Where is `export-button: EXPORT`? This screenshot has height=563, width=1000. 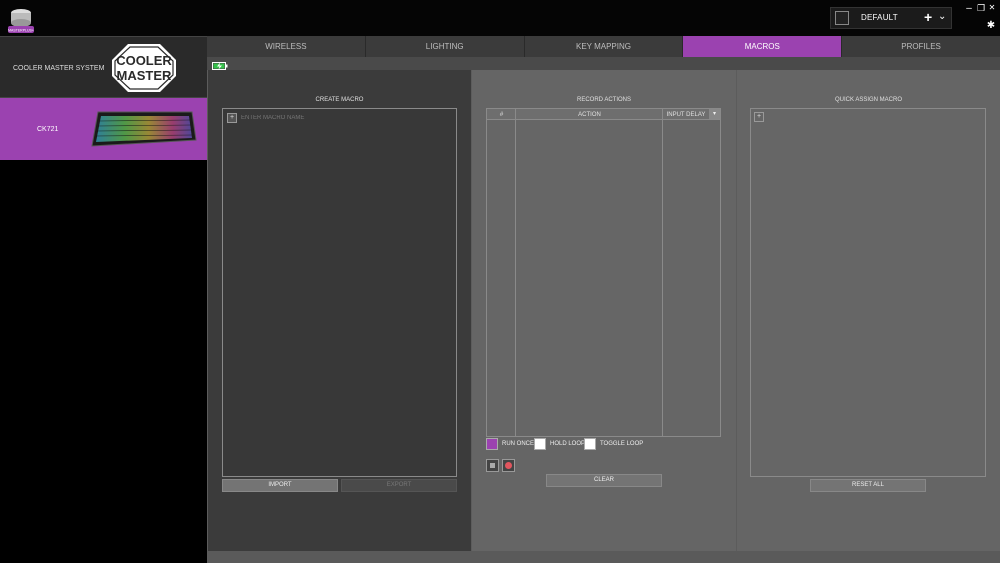 export-button: EXPORT is located at coordinates (399, 485).